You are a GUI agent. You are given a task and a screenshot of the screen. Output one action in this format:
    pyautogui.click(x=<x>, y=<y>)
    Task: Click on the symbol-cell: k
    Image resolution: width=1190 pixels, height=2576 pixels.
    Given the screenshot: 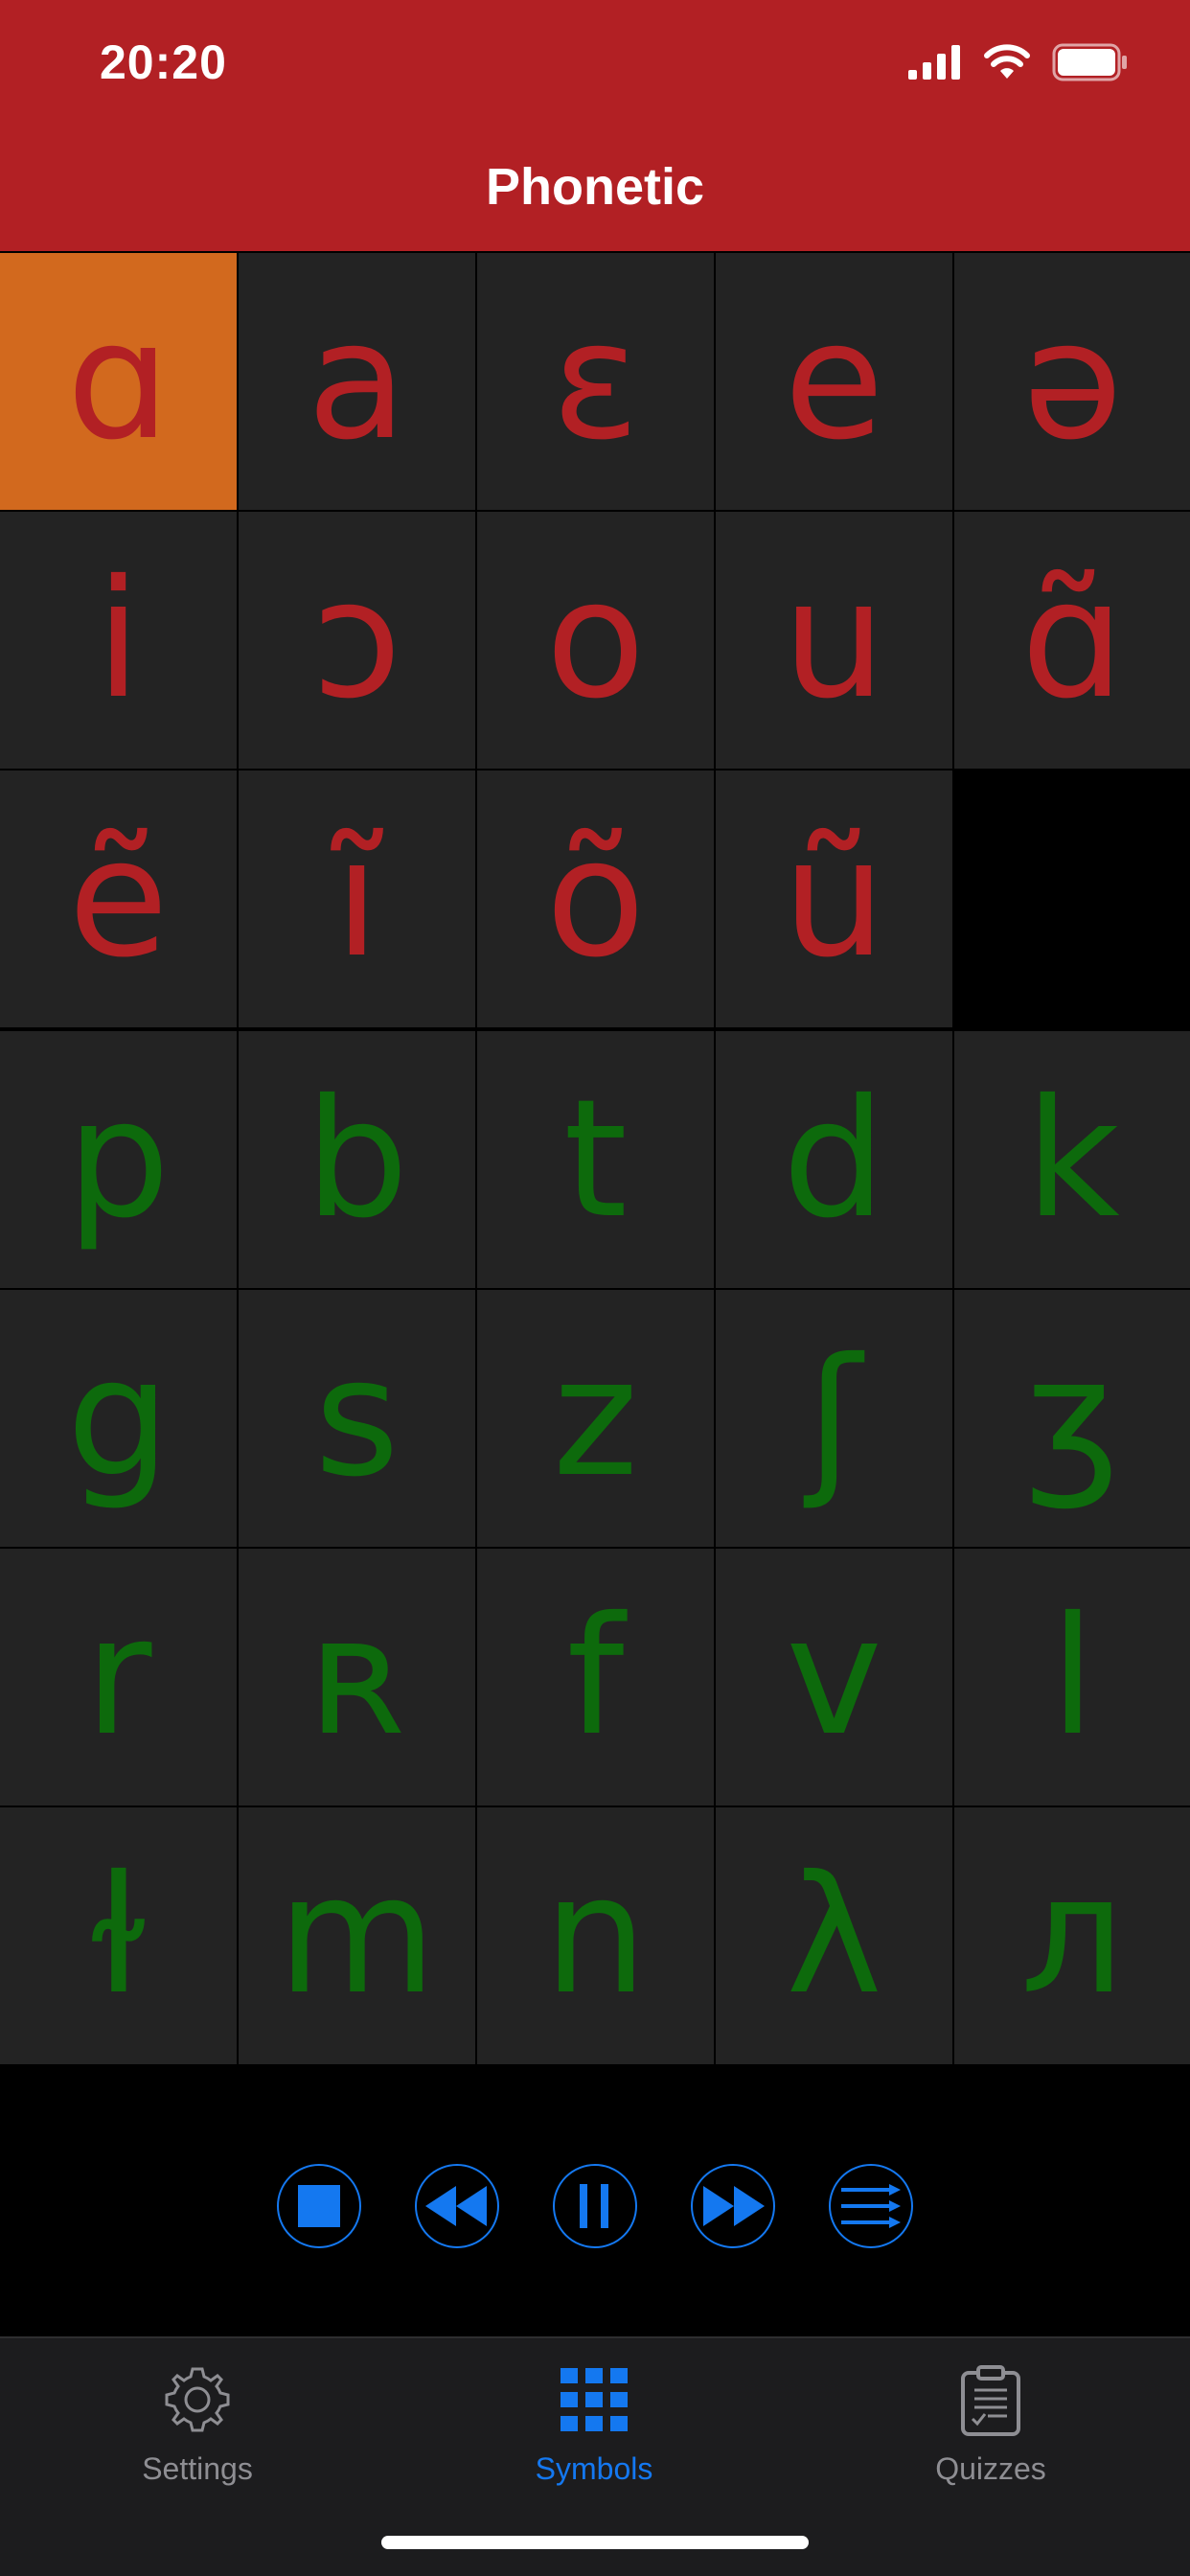 What is the action you would take?
    pyautogui.click(x=1071, y=1159)
    